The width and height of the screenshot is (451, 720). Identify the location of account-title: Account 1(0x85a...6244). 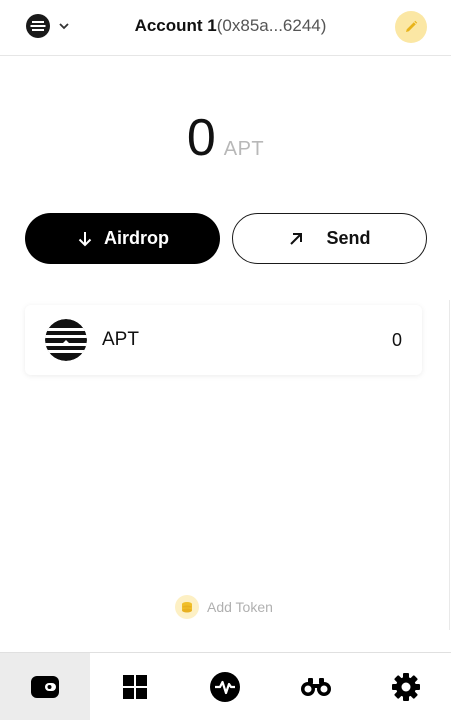
(225, 26).